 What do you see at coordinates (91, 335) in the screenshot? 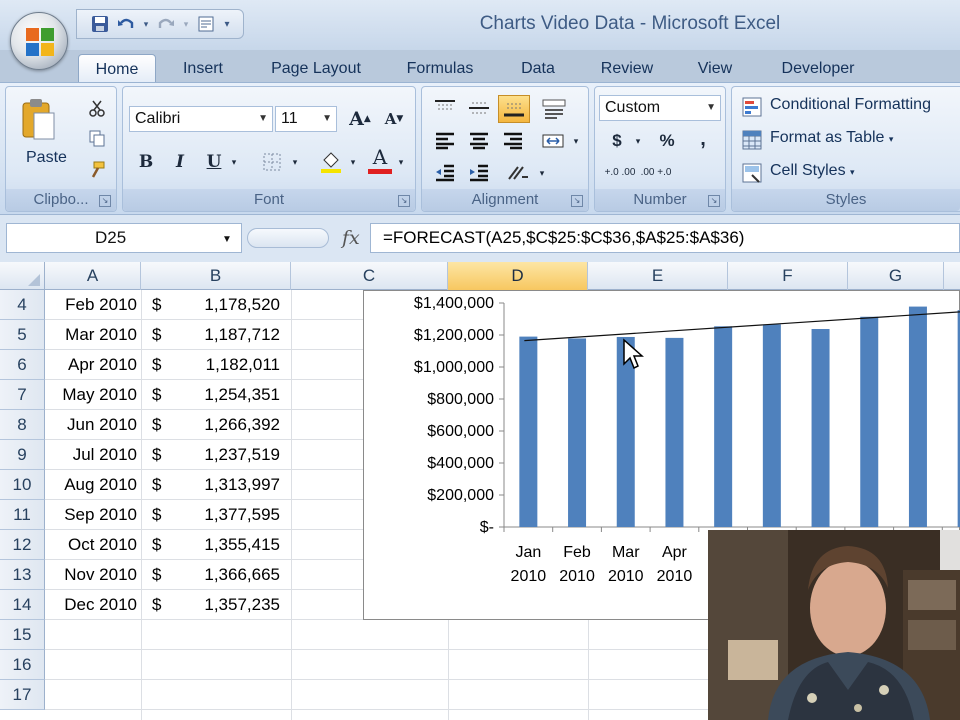
I see `cell-month: Mar 2010` at bounding box center [91, 335].